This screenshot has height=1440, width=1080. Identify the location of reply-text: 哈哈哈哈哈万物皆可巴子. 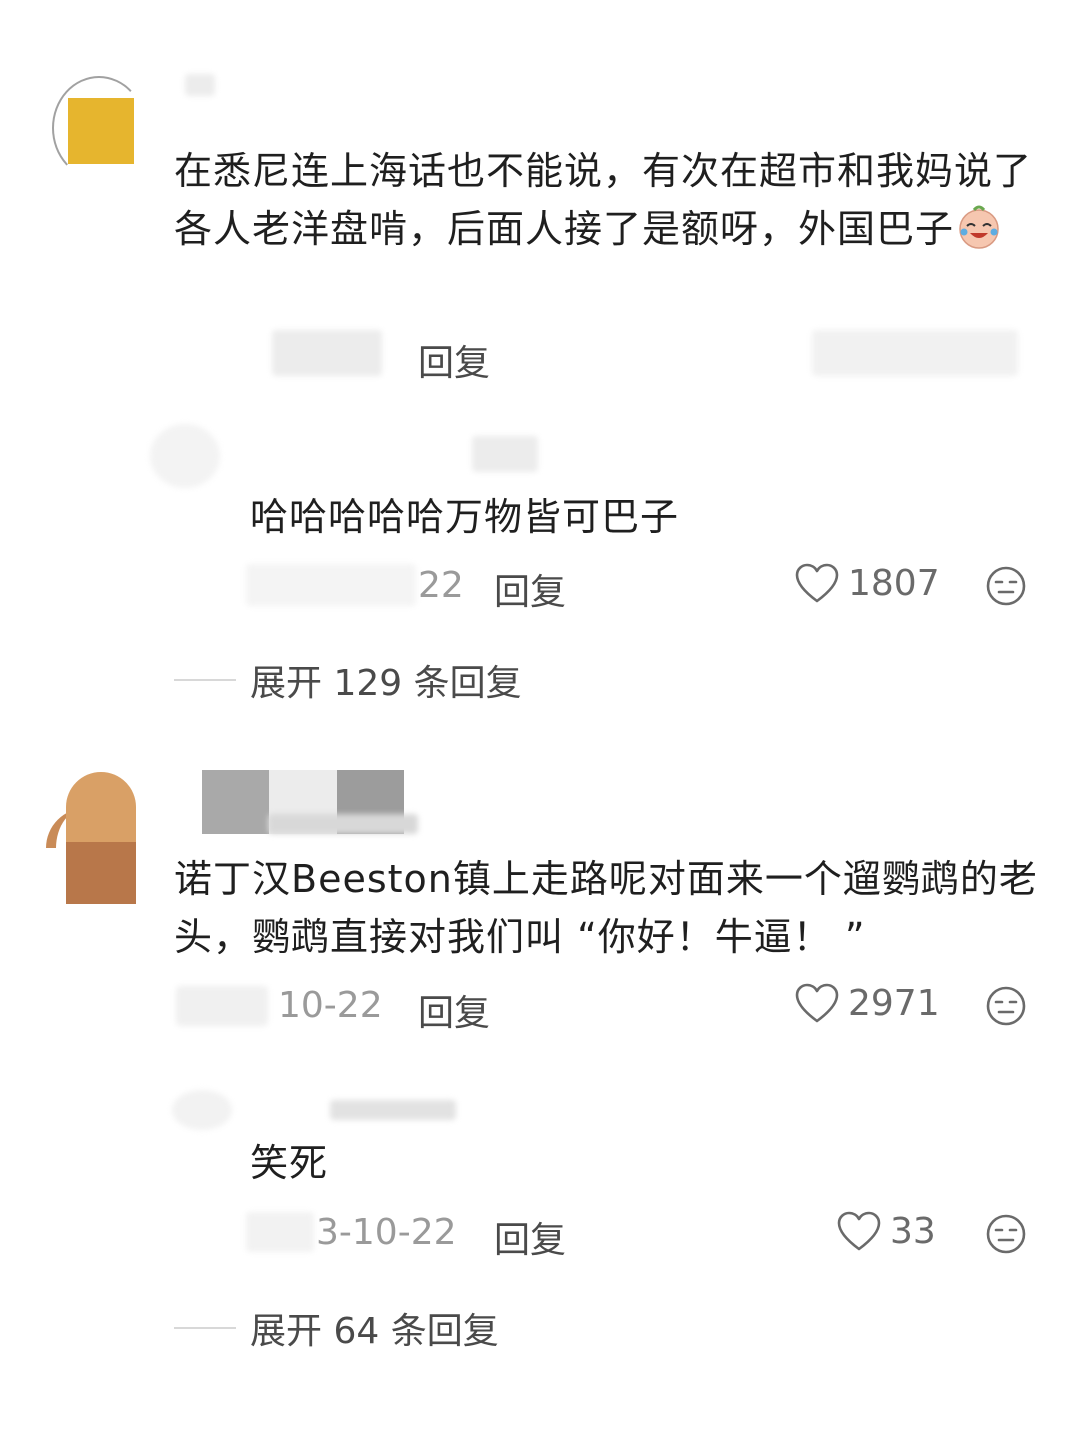
(465, 517).